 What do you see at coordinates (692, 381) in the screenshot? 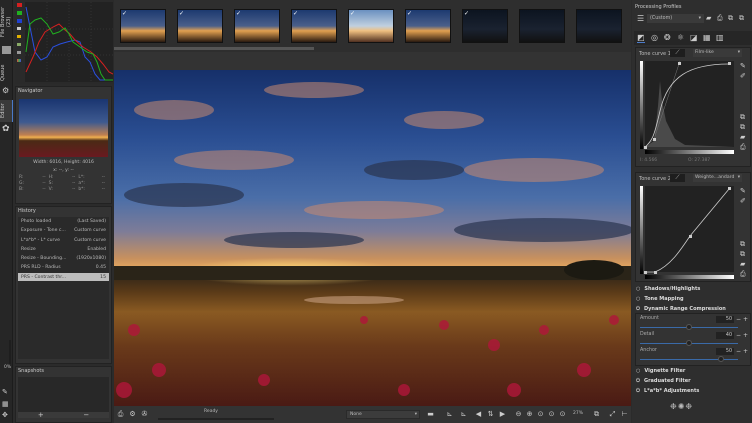
I see `tool-expander: ⏻ Graduated Filter` at bounding box center [692, 381].